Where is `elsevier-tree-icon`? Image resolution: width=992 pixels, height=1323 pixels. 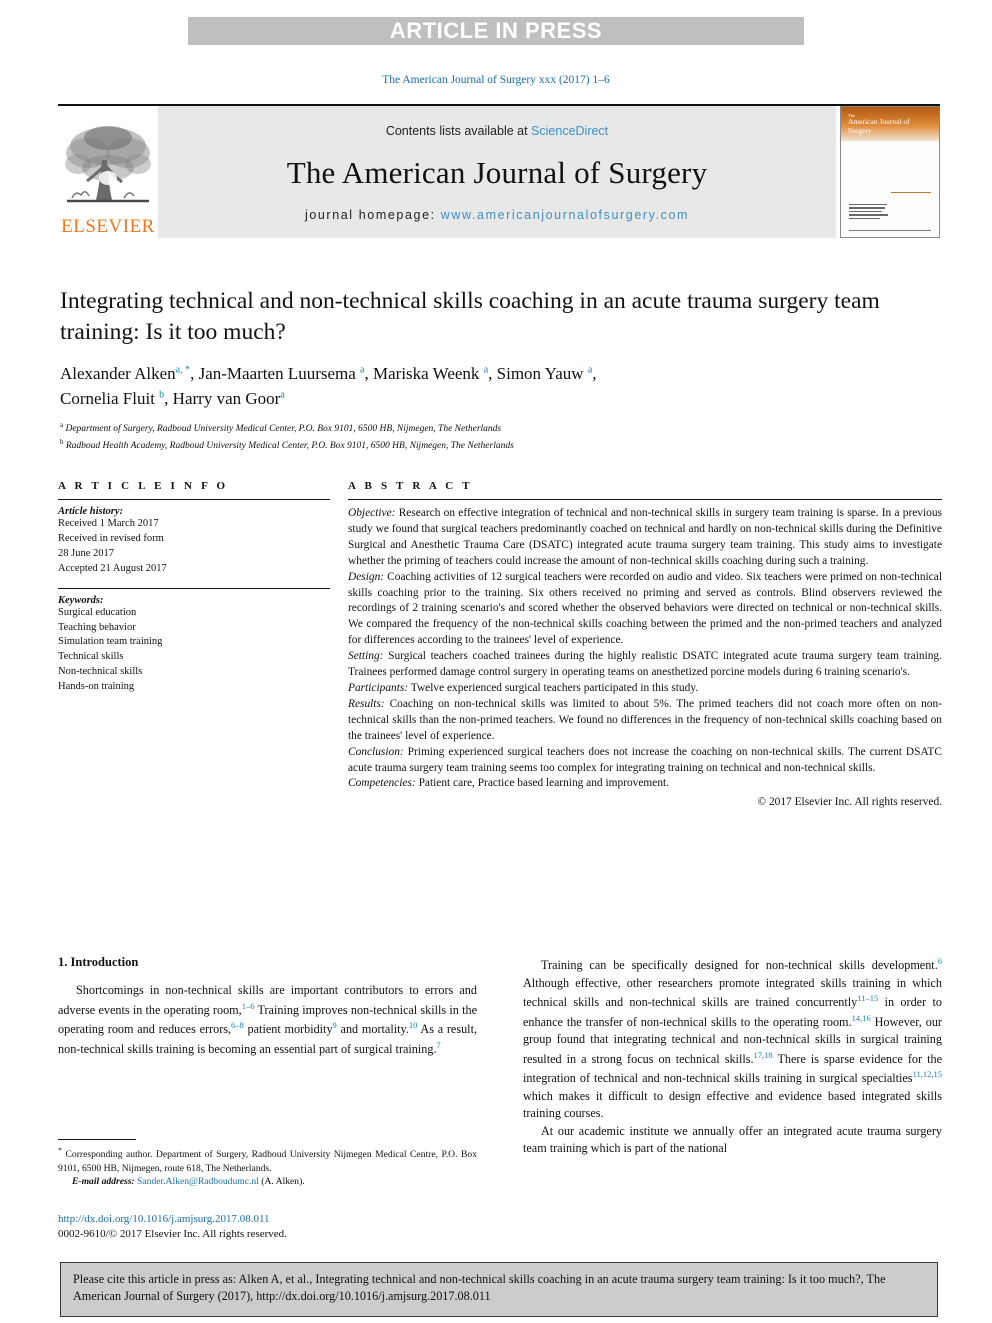 elsevier-tree-icon is located at coordinates (108, 164).